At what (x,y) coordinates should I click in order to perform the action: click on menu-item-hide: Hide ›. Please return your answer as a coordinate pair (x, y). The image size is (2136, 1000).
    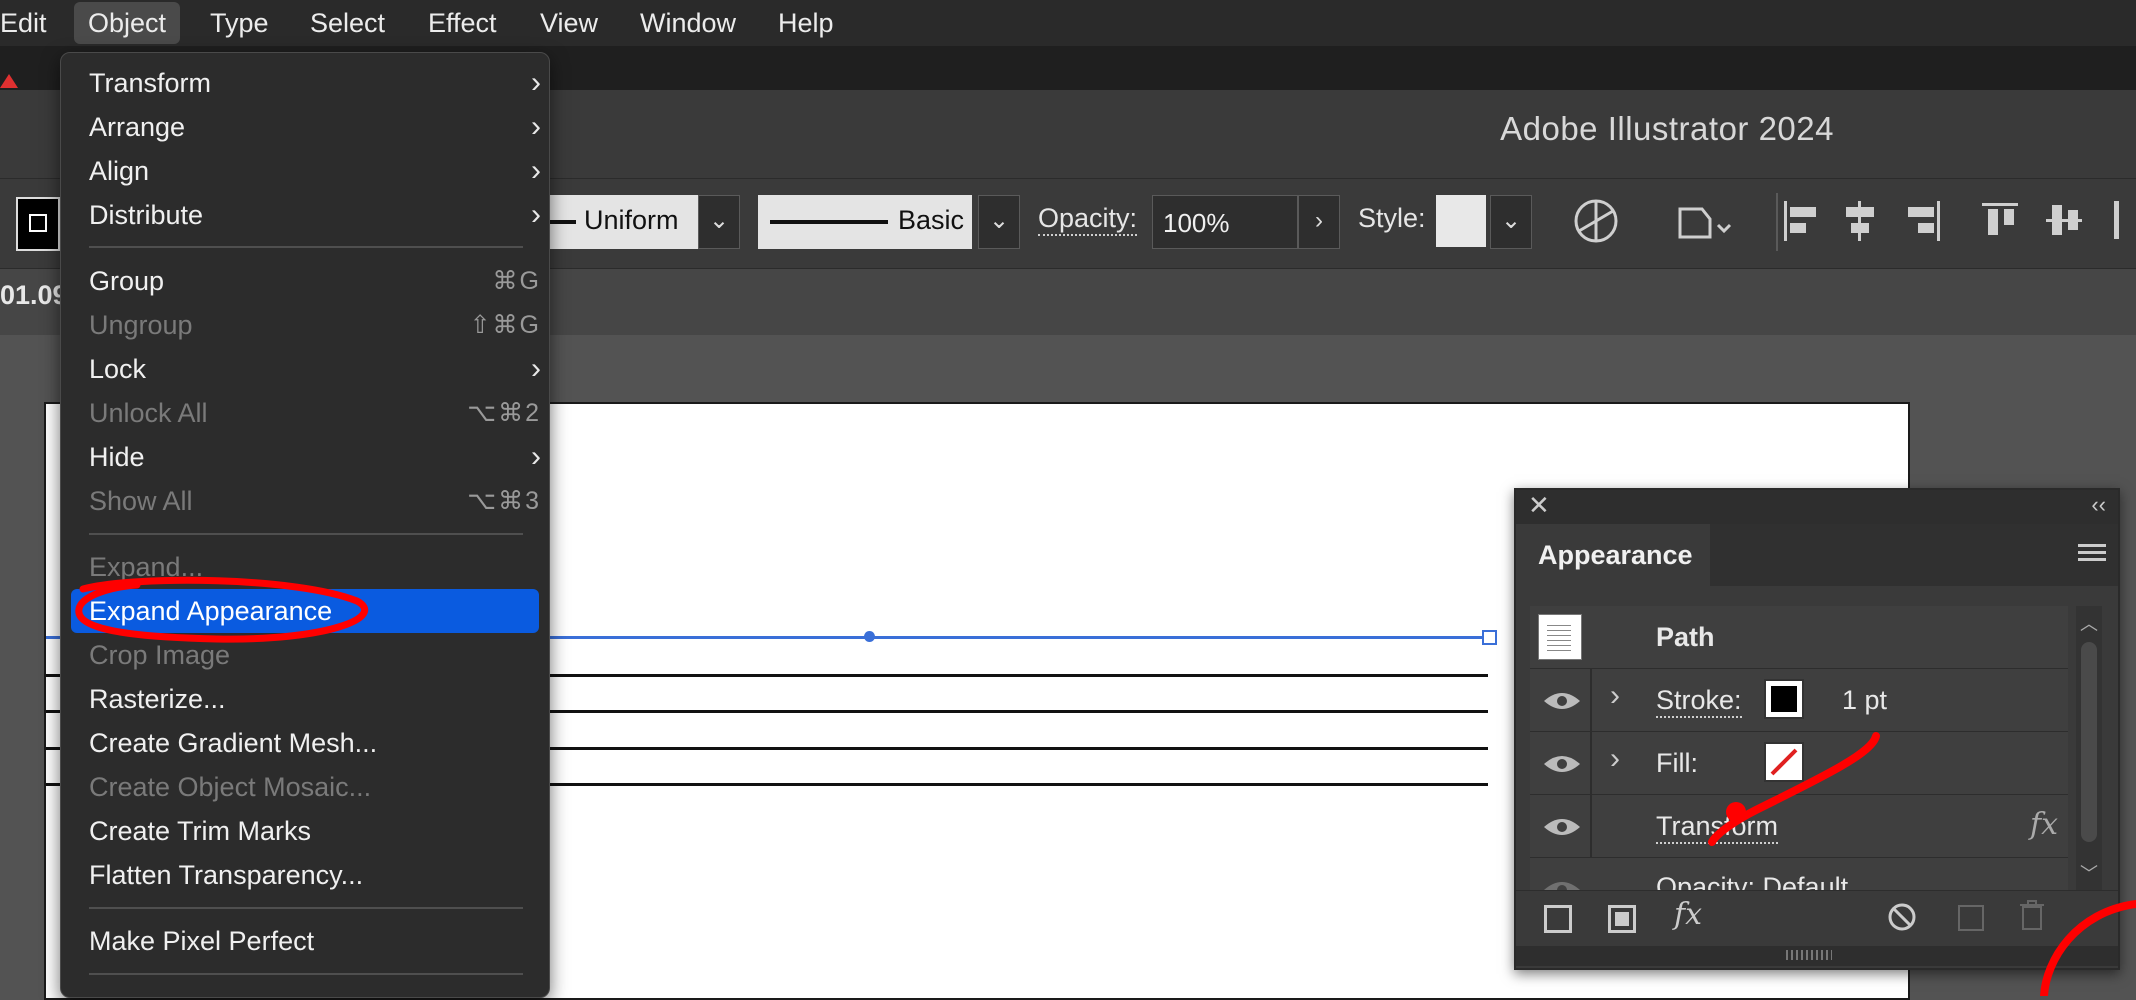
    Looking at the image, I should click on (315, 457).